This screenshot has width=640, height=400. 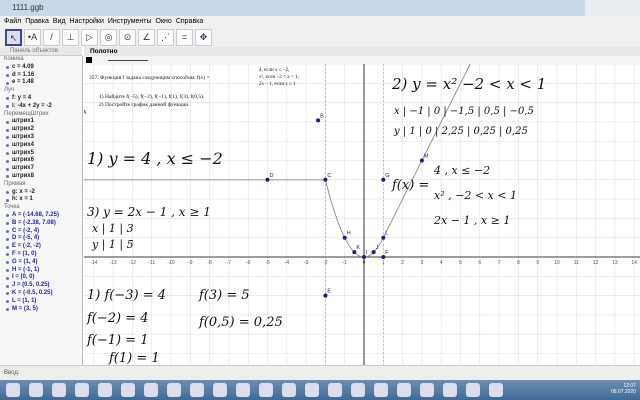 I want to click on algebra-item: B = (-2.38, 7.08), so click(x=43, y=224).